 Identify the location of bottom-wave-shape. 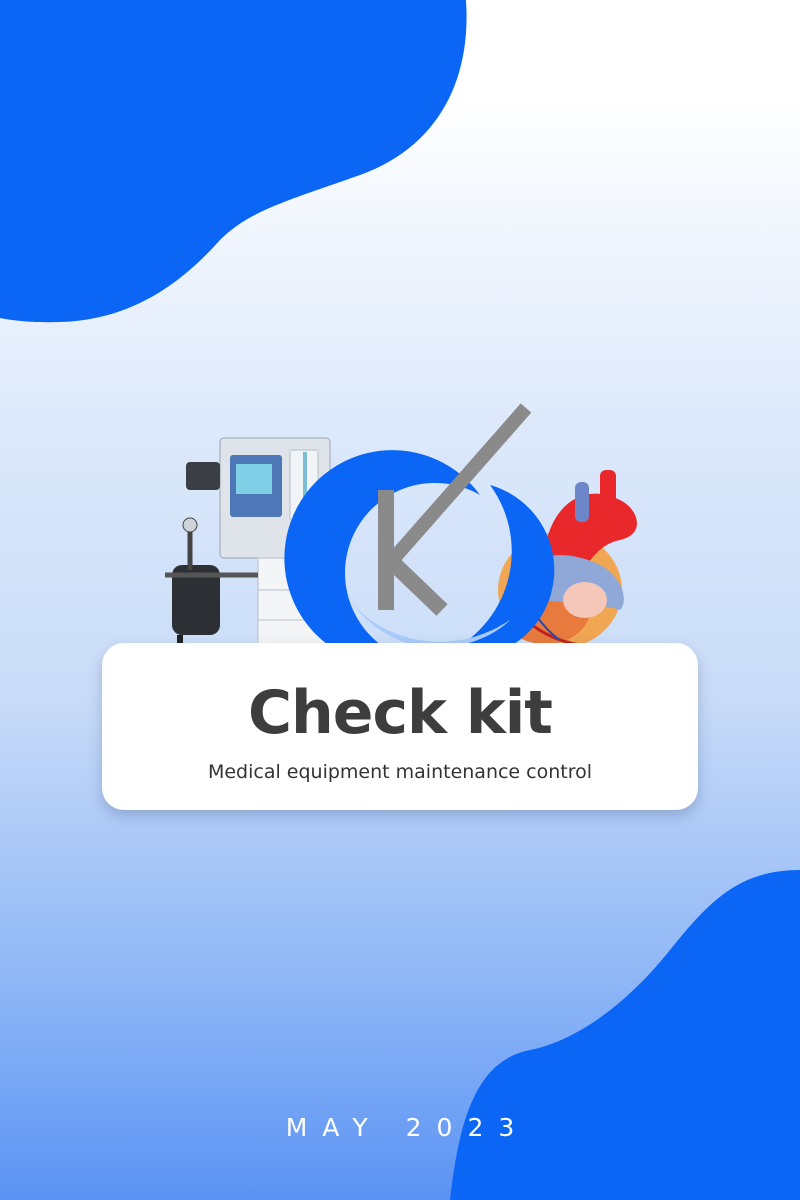
(625, 1035).